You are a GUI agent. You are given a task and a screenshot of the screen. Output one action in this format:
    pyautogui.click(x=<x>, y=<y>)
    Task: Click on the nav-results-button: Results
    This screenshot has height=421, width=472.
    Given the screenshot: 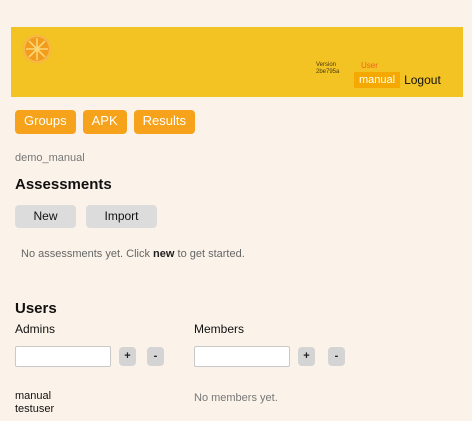 What is the action you would take?
    pyautogui.click(x=164, y=122)
    